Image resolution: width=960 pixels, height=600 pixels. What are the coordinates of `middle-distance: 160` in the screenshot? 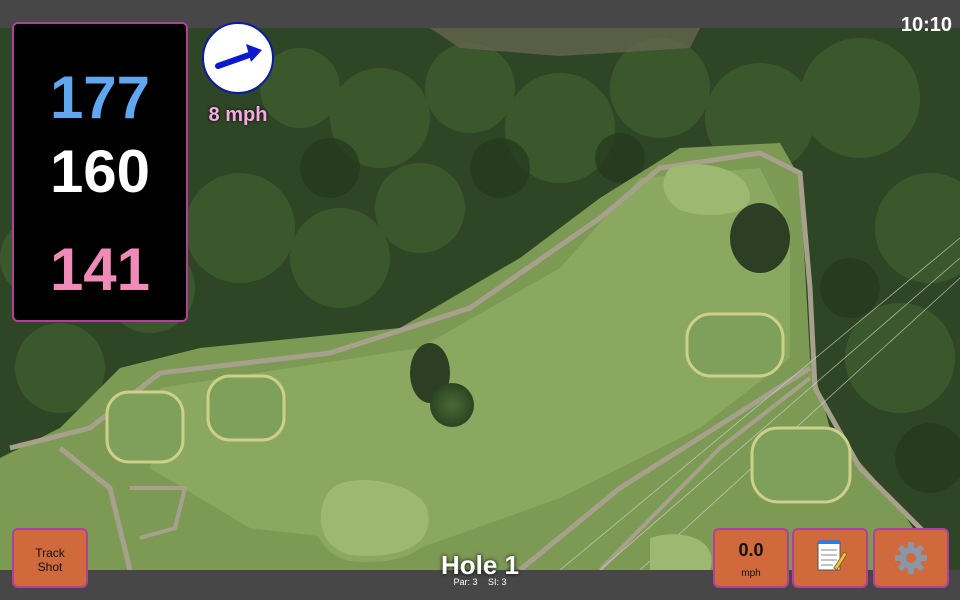 It's located at (100, 171).